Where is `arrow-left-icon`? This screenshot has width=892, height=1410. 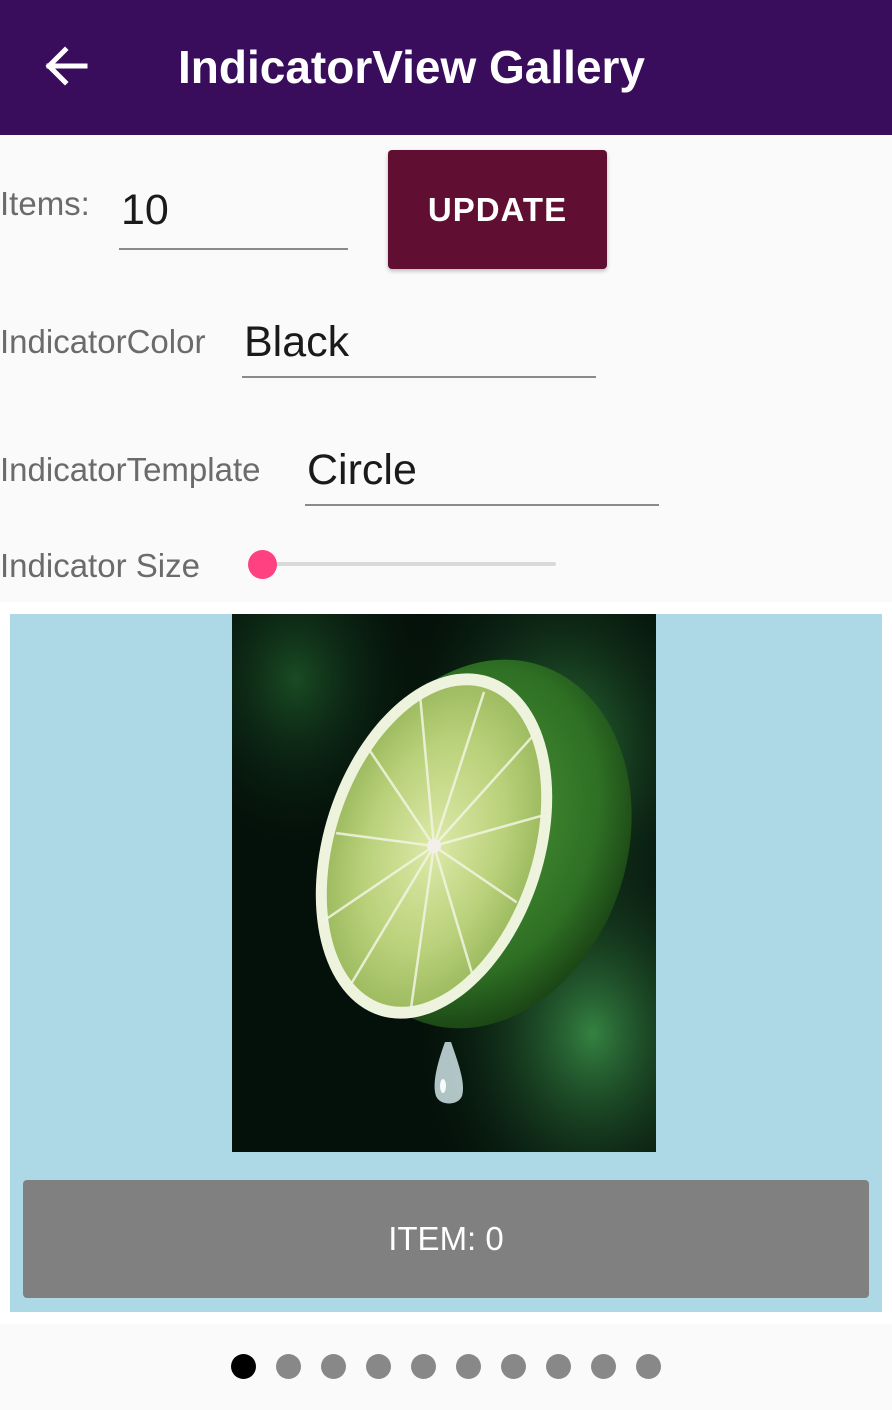 arrow-left-icon is located at coordinates (66, 66).